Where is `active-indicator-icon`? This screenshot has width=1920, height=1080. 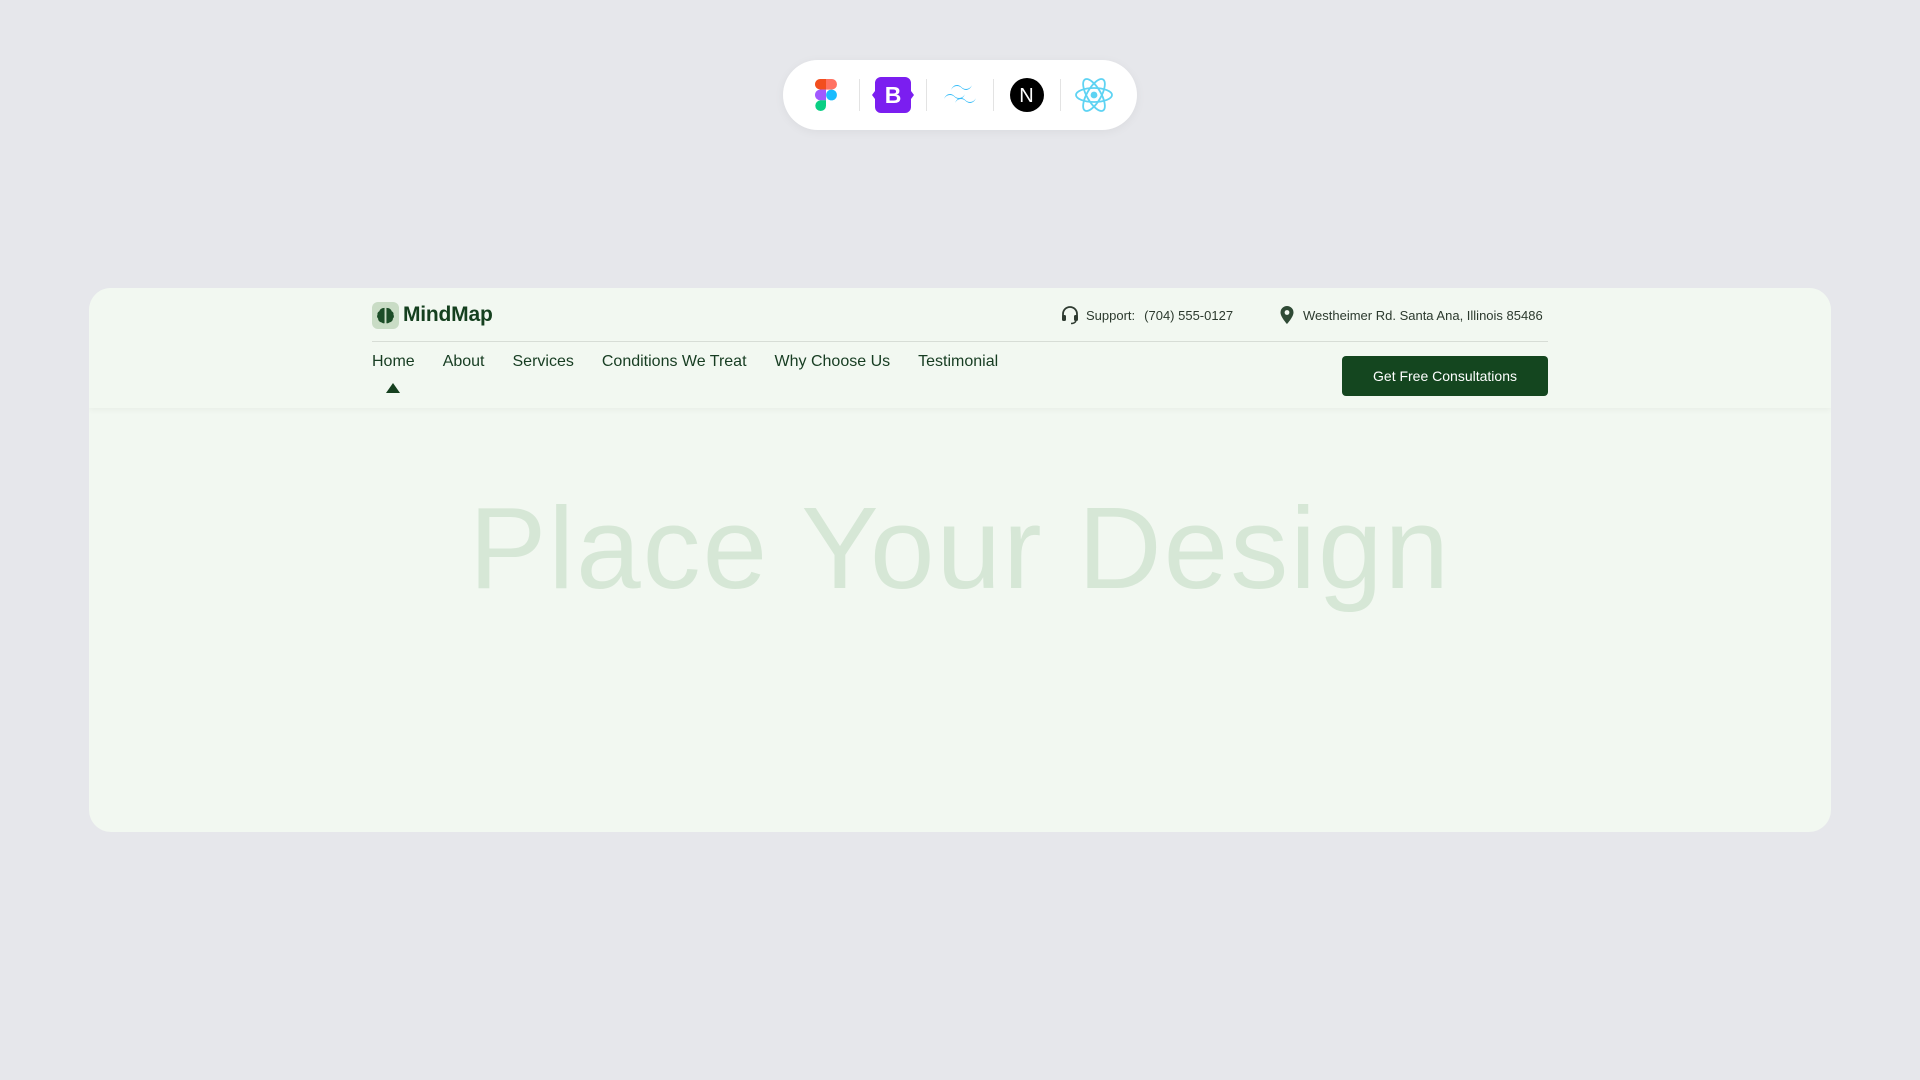 active-indicator-icon is located at coordinates (393, 388).